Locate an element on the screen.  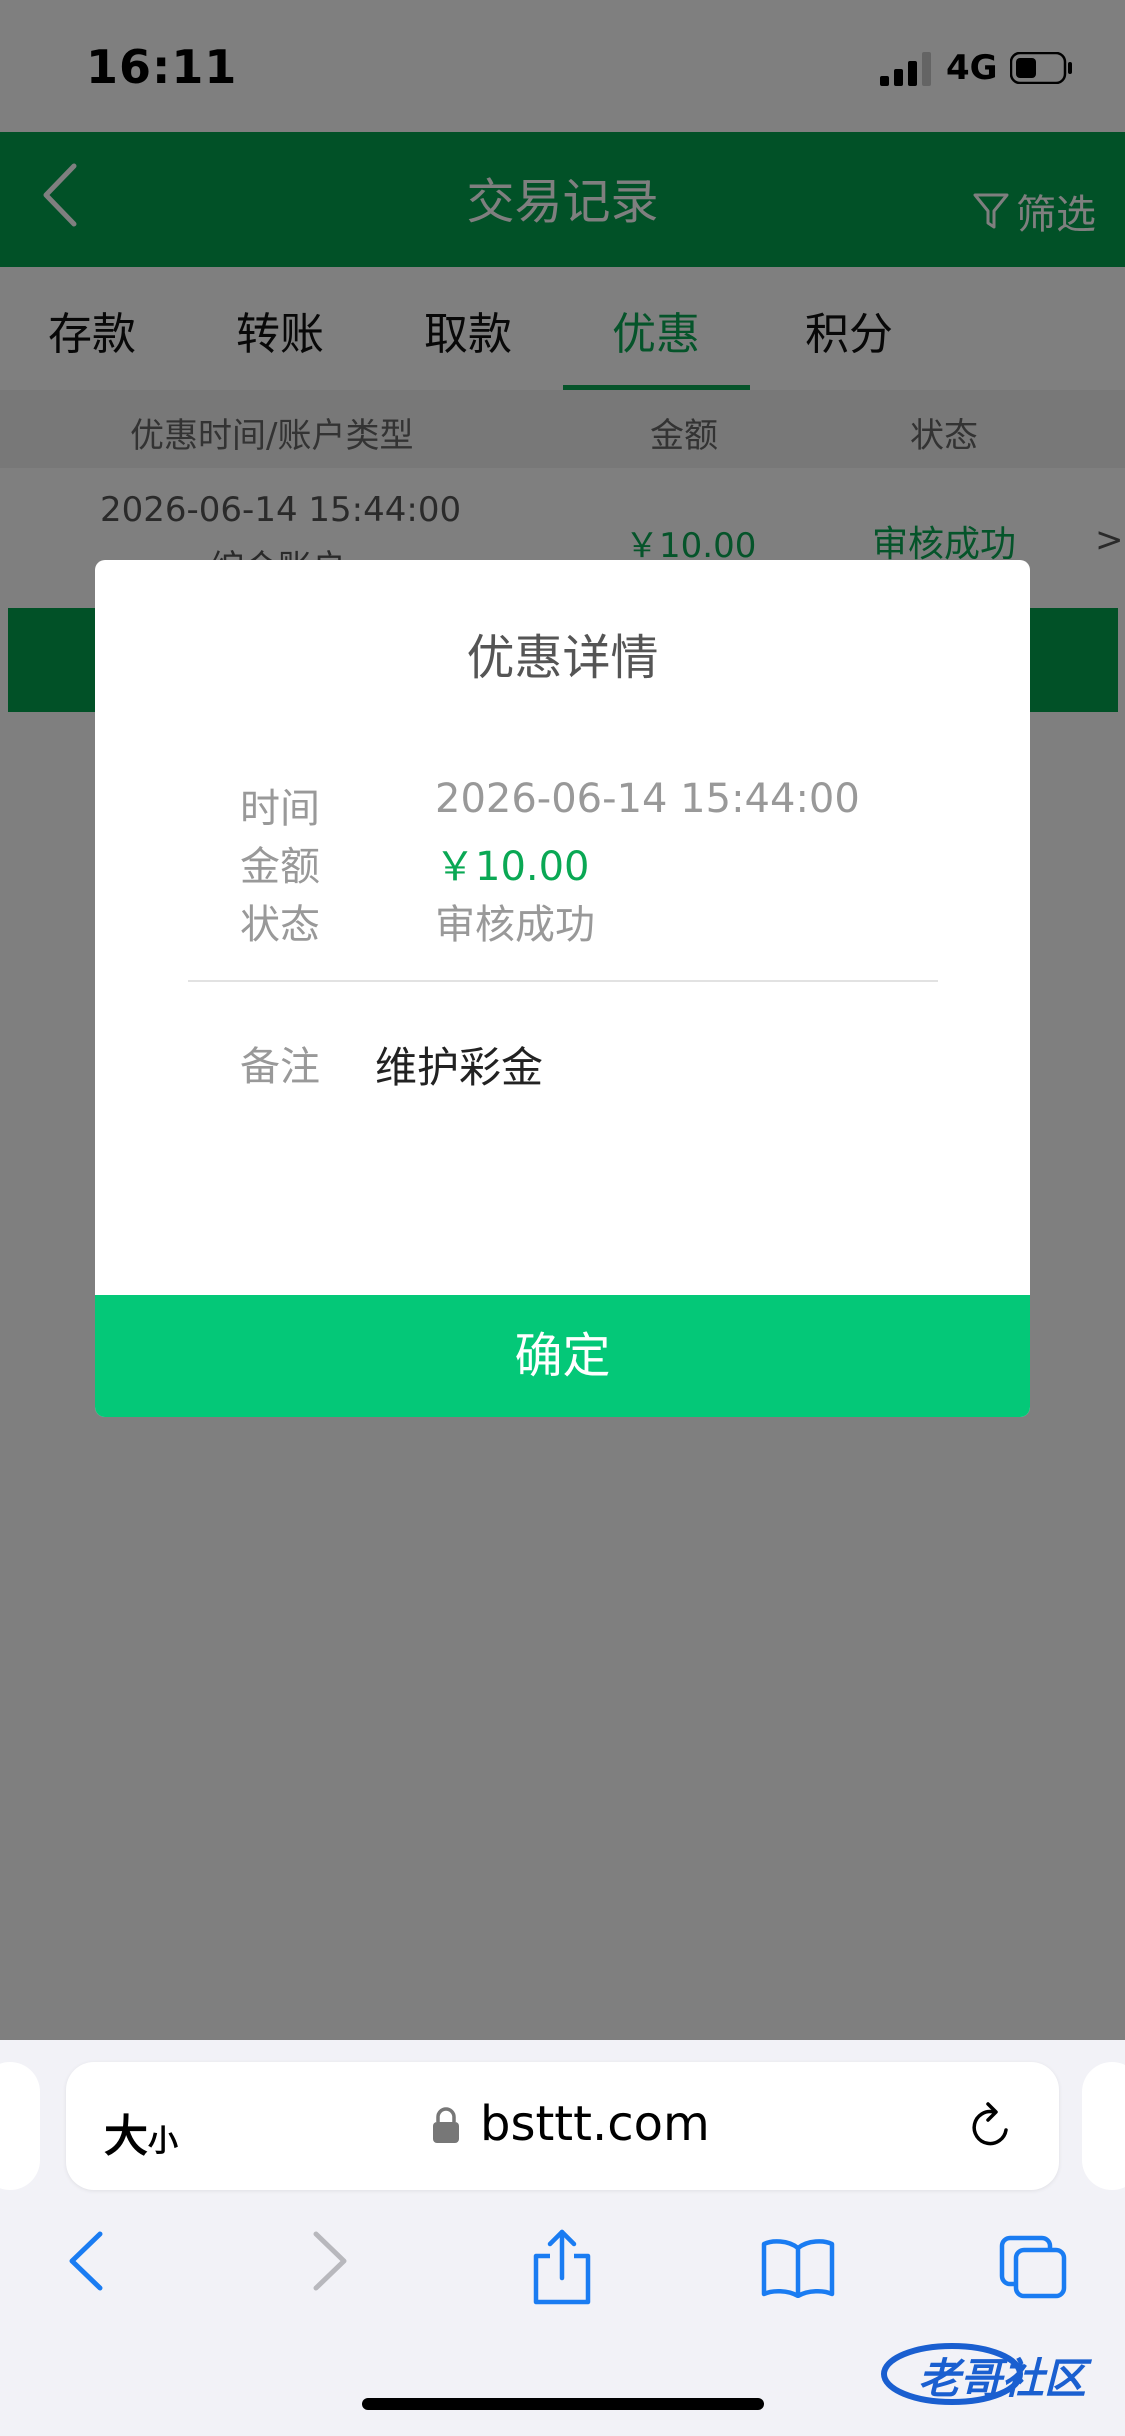
confirm-button: 确定 is located at coordinates (562, 1356).